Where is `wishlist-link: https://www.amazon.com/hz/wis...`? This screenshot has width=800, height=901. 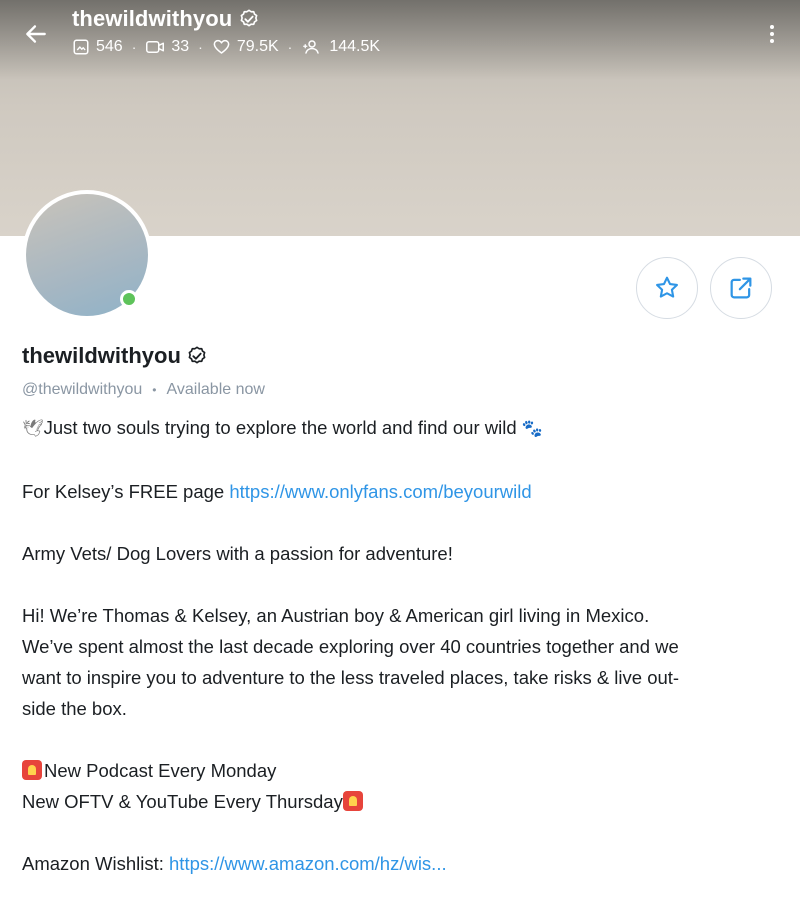
wishlist-link: https://www.amazon.com/hz/wis... is located at coordinates (308, 863).